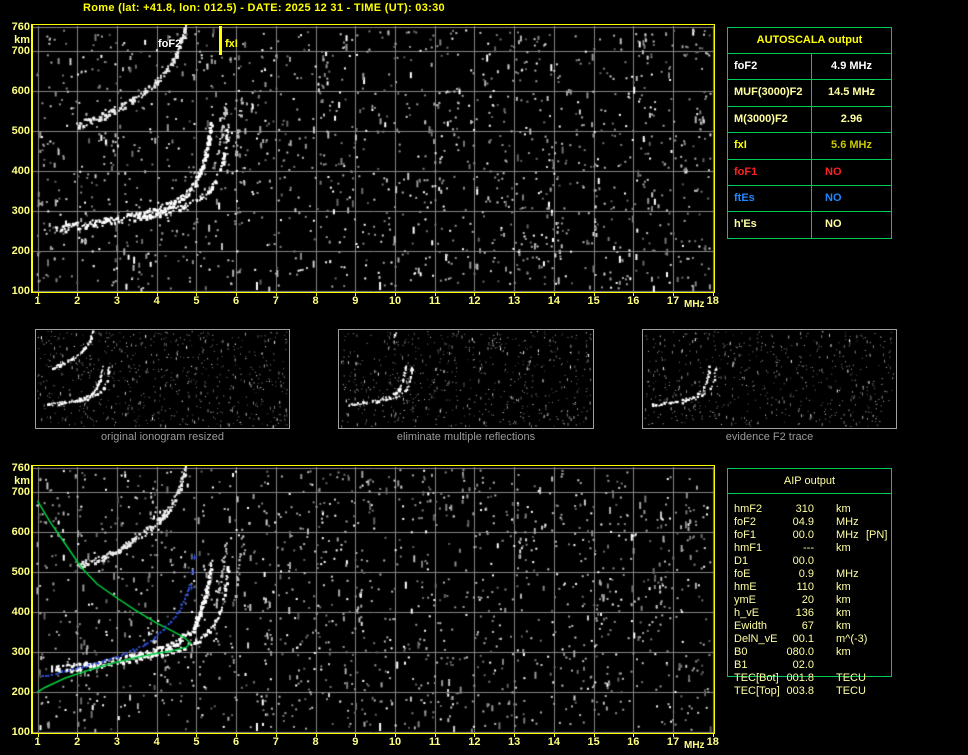  I want to click on aip-row: hmE 110 km, so click(810, 587).